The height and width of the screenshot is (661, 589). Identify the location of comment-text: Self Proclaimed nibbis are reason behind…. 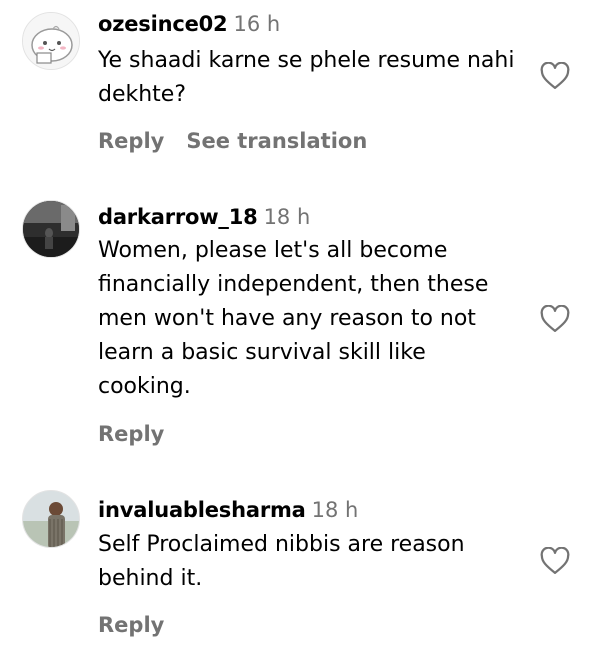
(281, 561).